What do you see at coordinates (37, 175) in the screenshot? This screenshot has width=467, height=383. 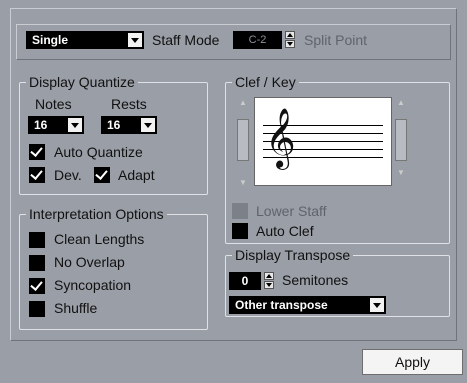 I see `dev-checkbox` at bounding box center [37, 175].